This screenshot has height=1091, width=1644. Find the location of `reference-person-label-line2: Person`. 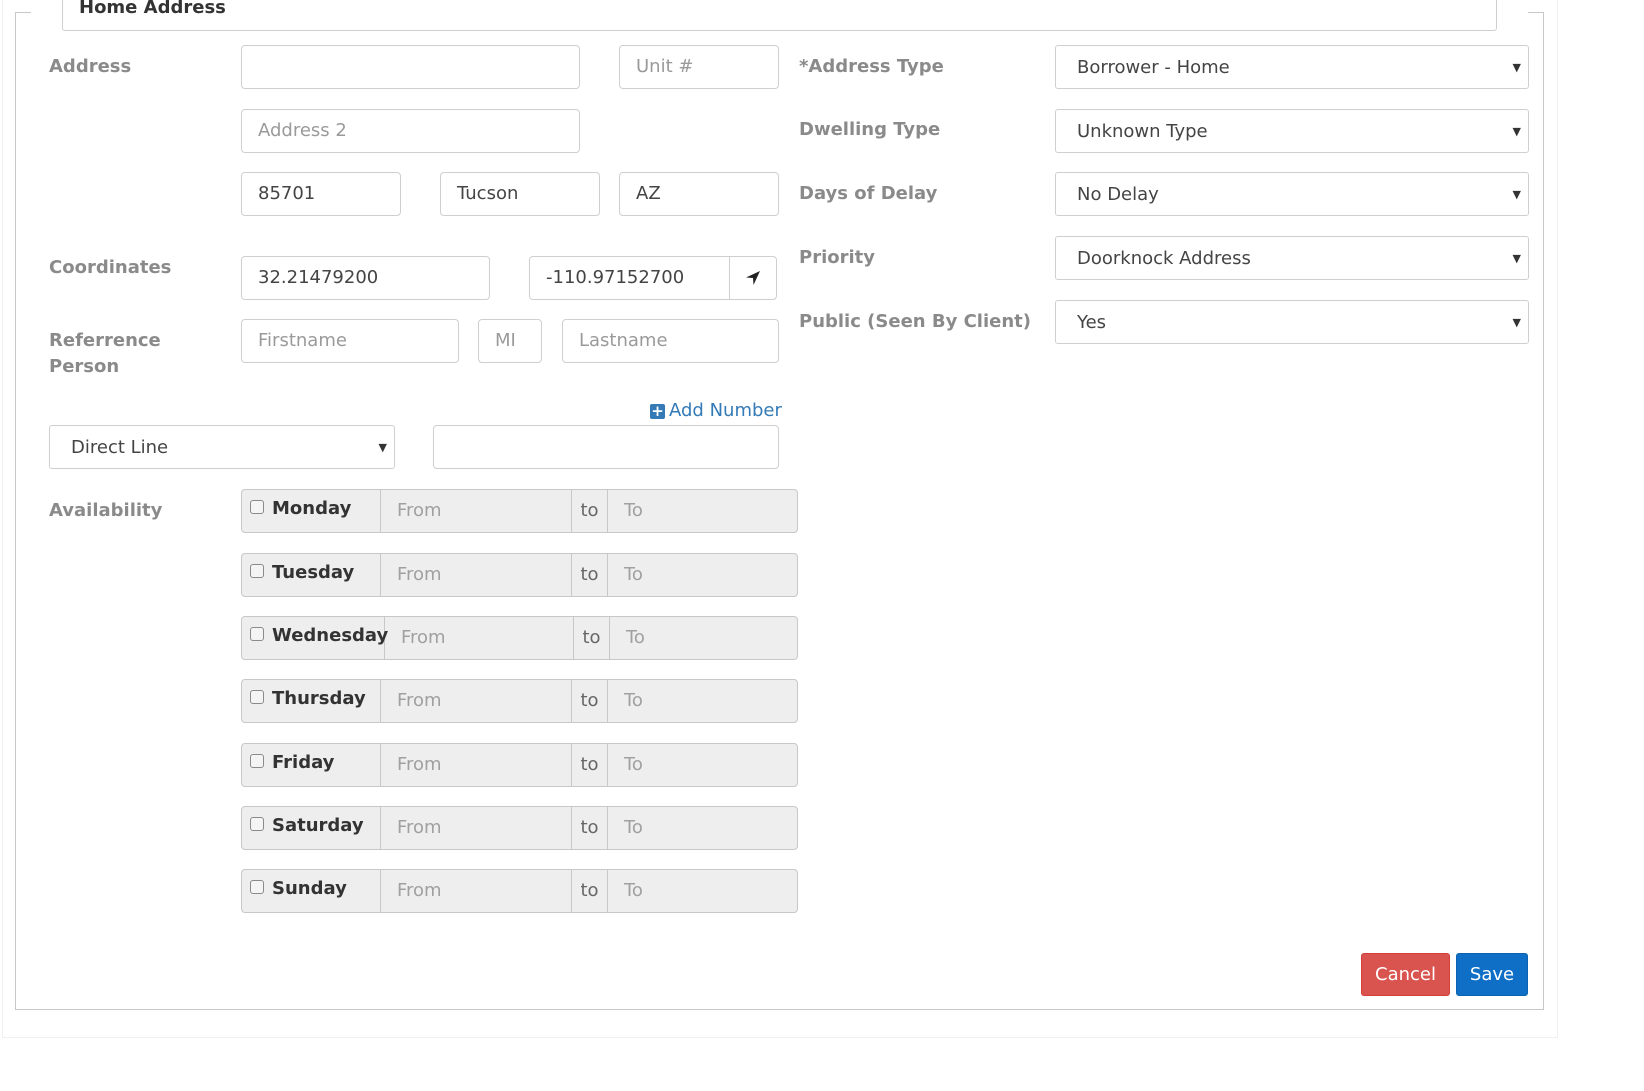

reference-person-label-line2: Person is located at coordinates (84, 366).